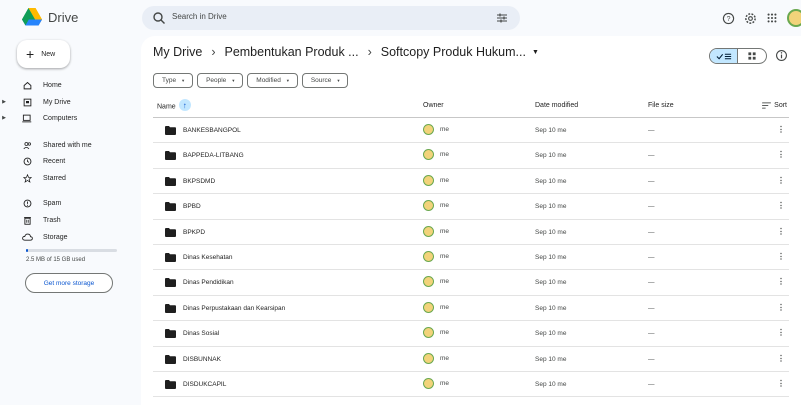 The height and width of the screenshot is (405, 801). What do you see at coordinates (471, 283) in the screenshot?
I see `table-row: Dinas Pendidikan me Sep 10 me — ⋮` at bounding box center [471, 283].